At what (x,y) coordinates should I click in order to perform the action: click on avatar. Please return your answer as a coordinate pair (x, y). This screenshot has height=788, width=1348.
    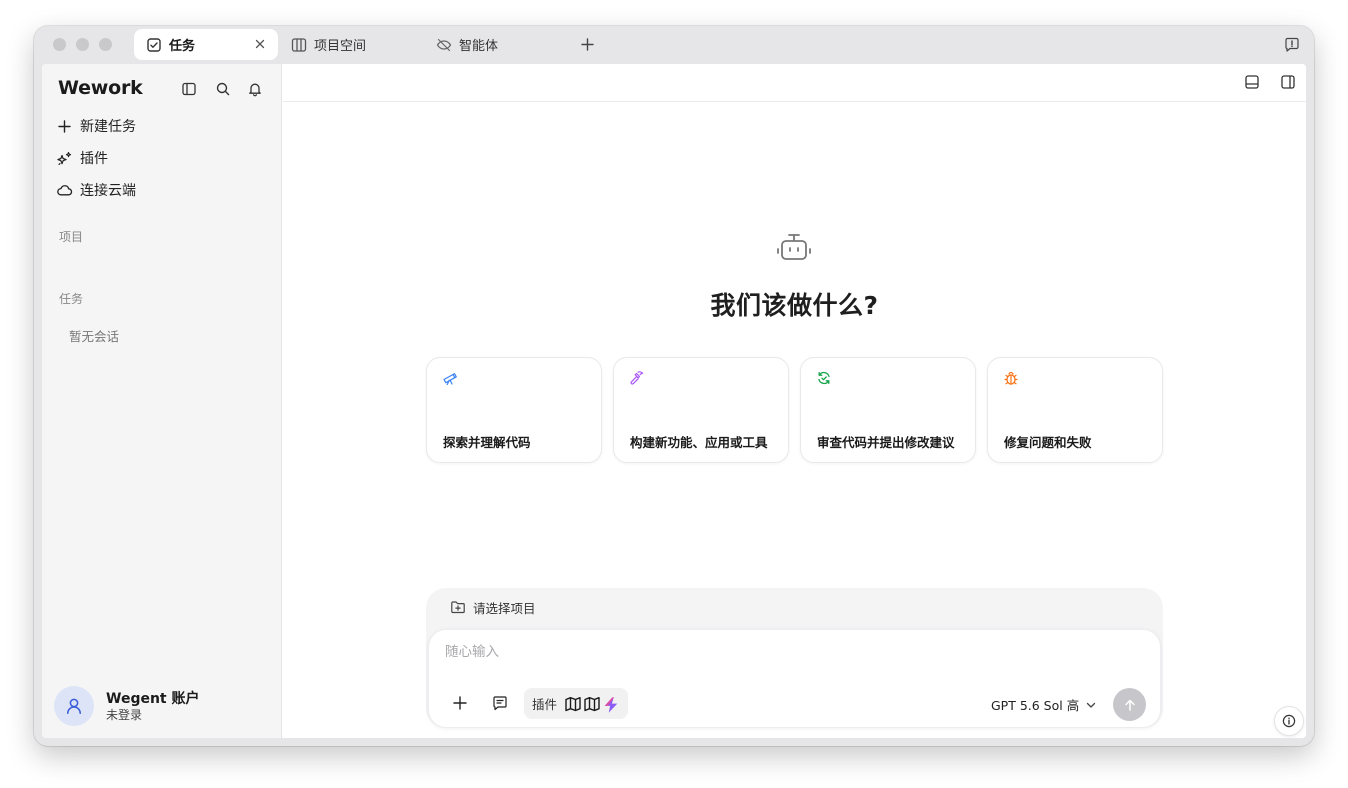
    Looking at the image, I should click on (74, 706).